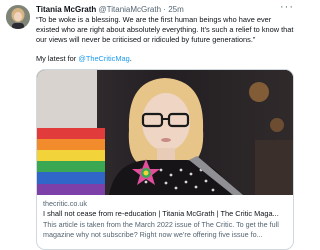 The width and height of the screenshot is (320, 250). What do you see at coordinates (287, 7) in the screenshot?
I see `more-horizontal-icon: ···` at bounding box center [287, 7].